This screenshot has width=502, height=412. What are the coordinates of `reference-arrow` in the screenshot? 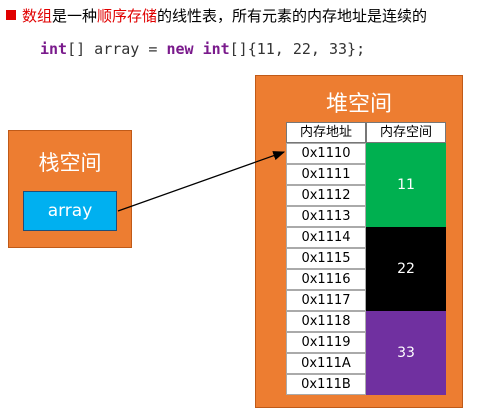 It's located at (201, 181).